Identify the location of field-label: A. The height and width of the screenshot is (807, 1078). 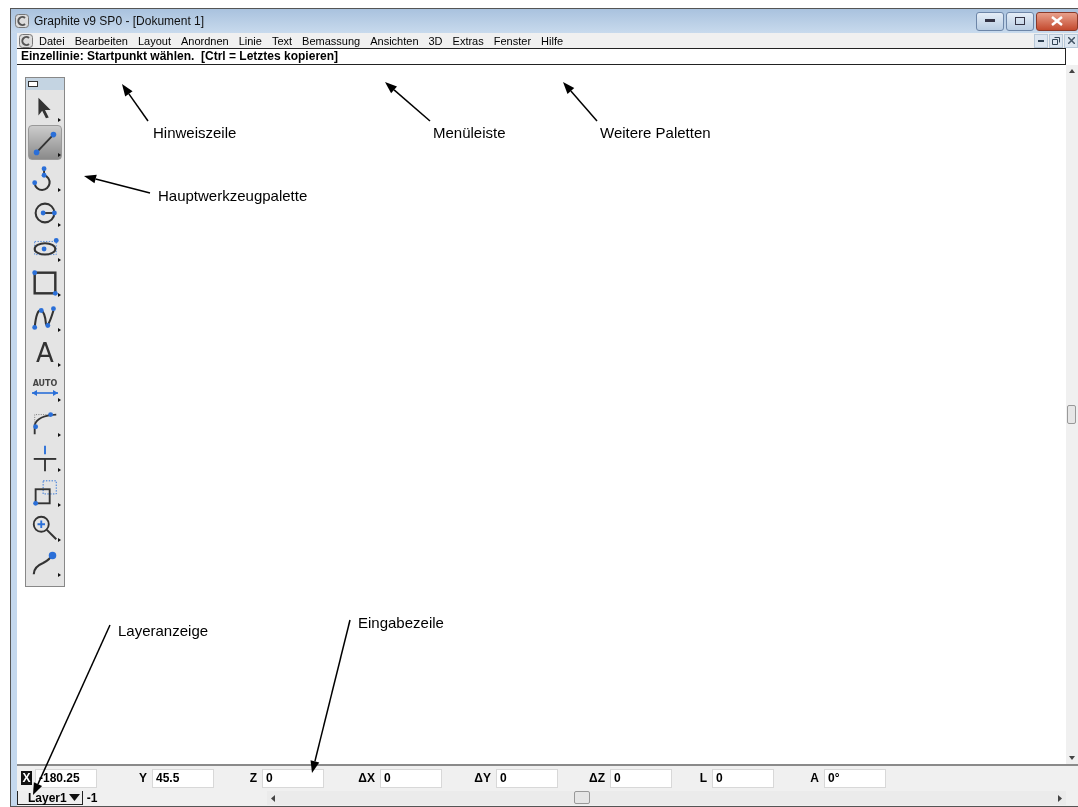
(814, 778).